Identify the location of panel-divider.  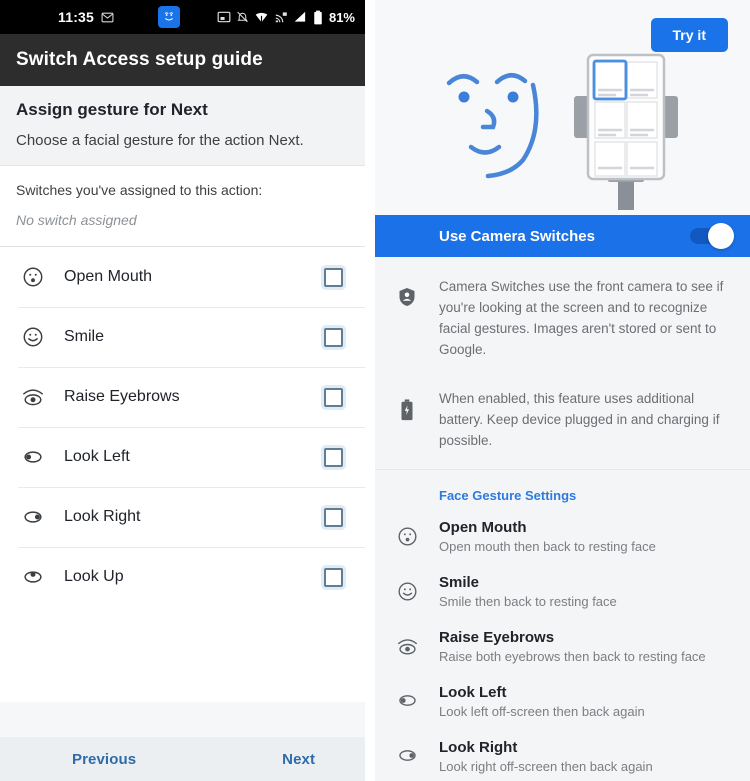
(370, 390).